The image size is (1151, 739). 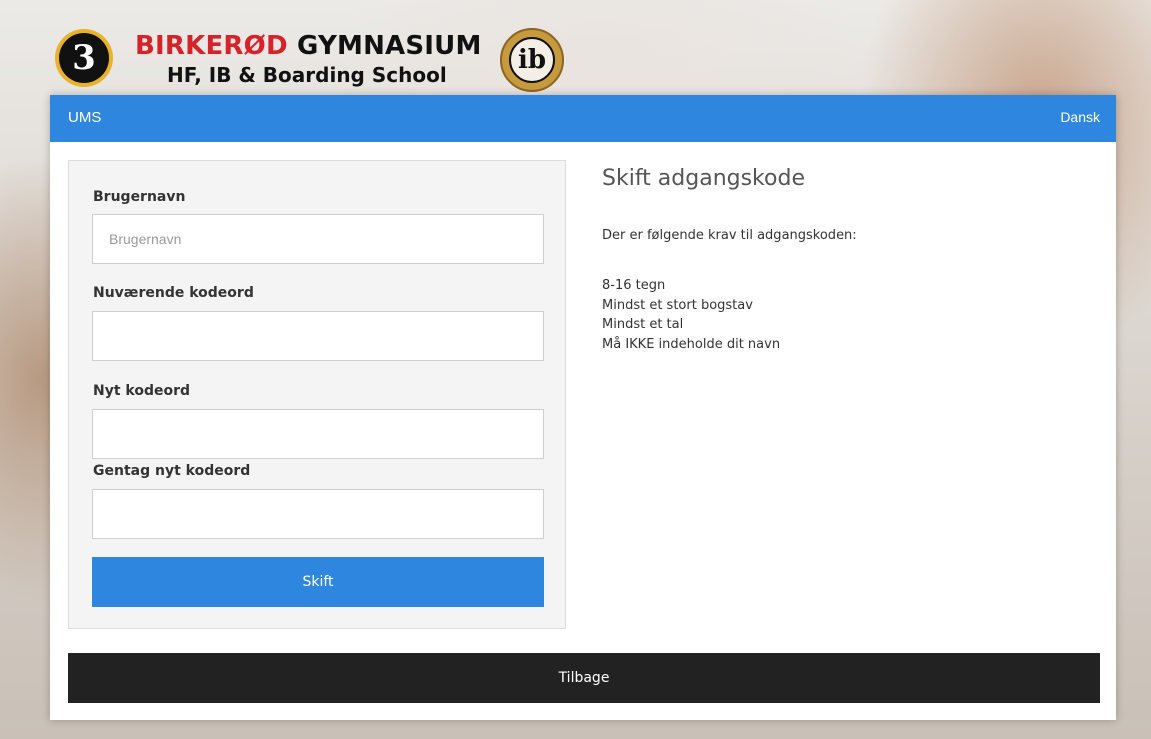 I want to click on school-name-black: GYMNASIUM, so click(x=389, y=46).